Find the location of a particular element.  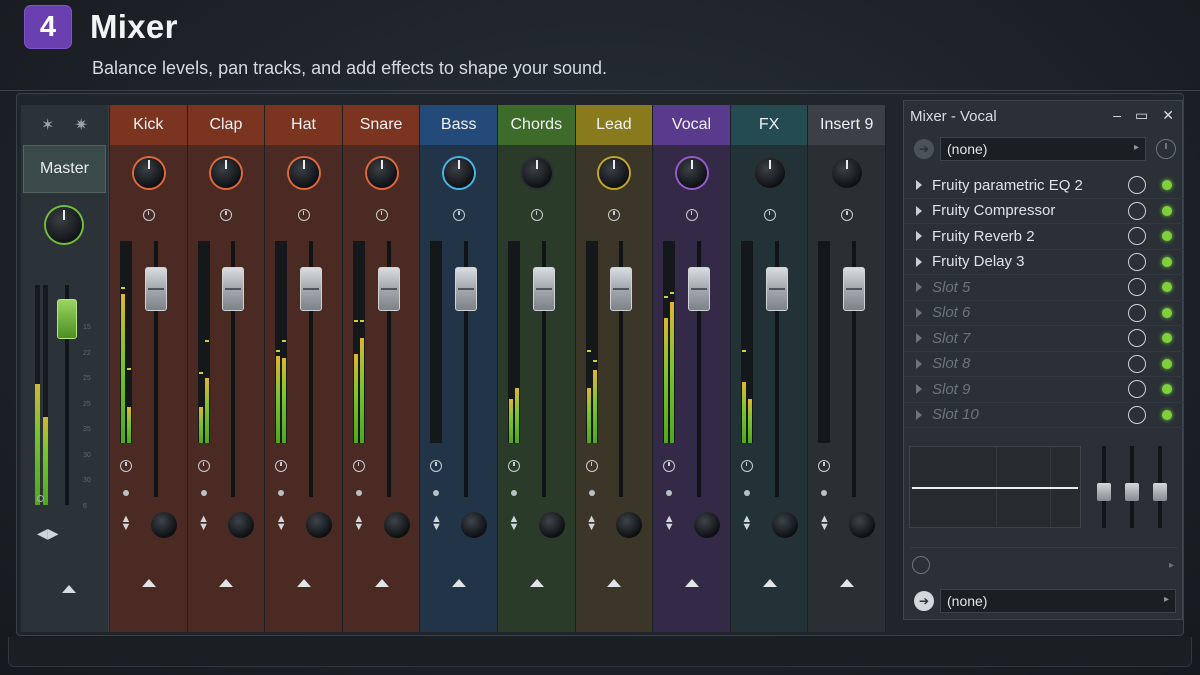

channel-name: FX is located at coordinates (769, 125).